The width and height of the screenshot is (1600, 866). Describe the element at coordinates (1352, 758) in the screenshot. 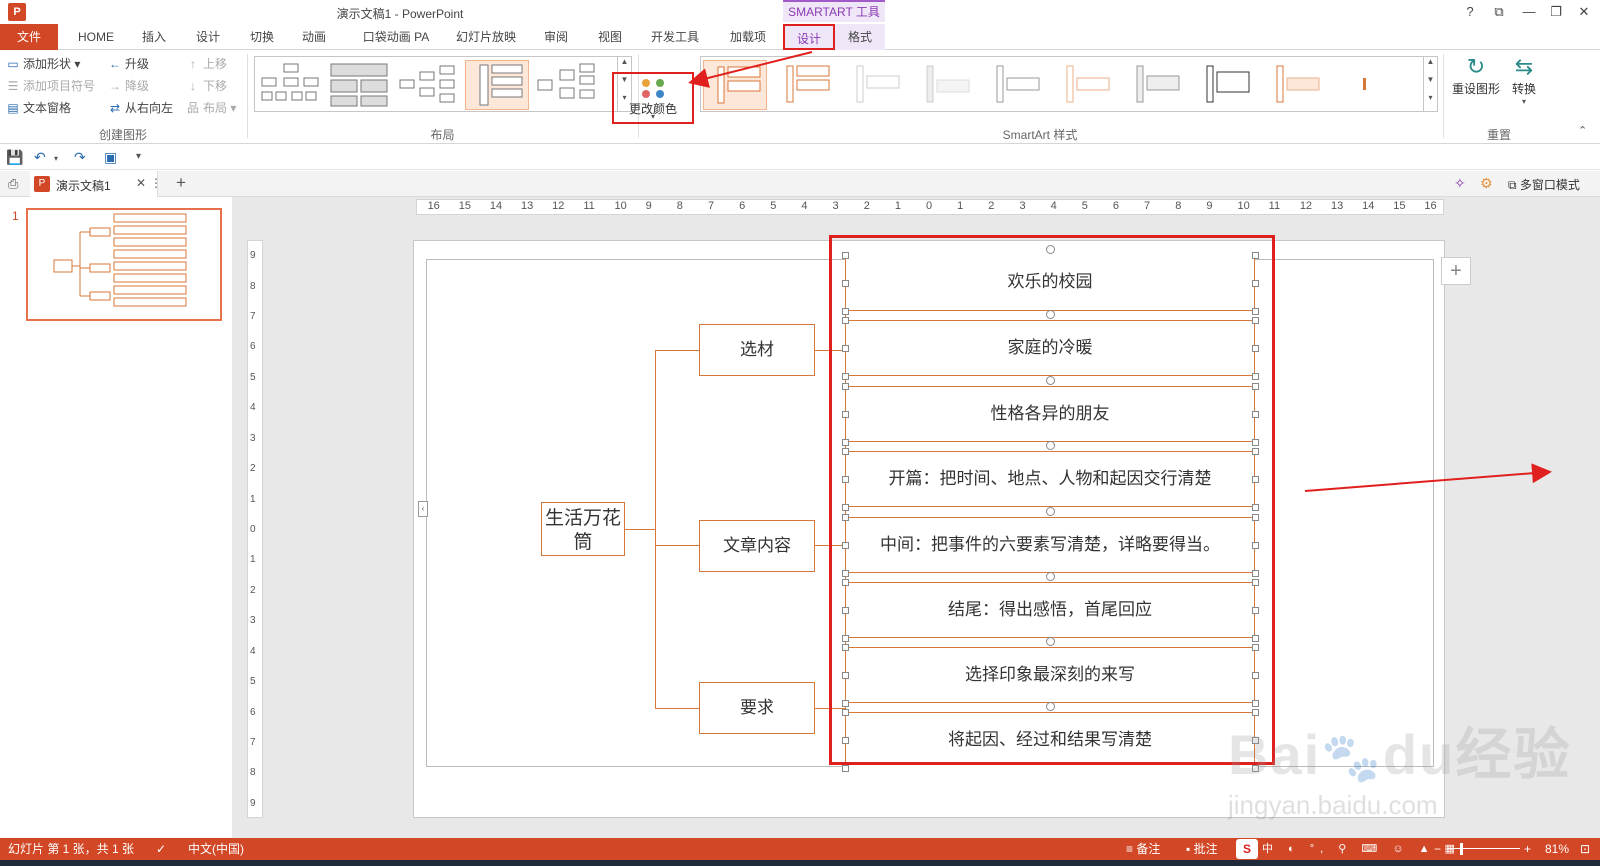

I see `paw-icon: 🐾` at that location.